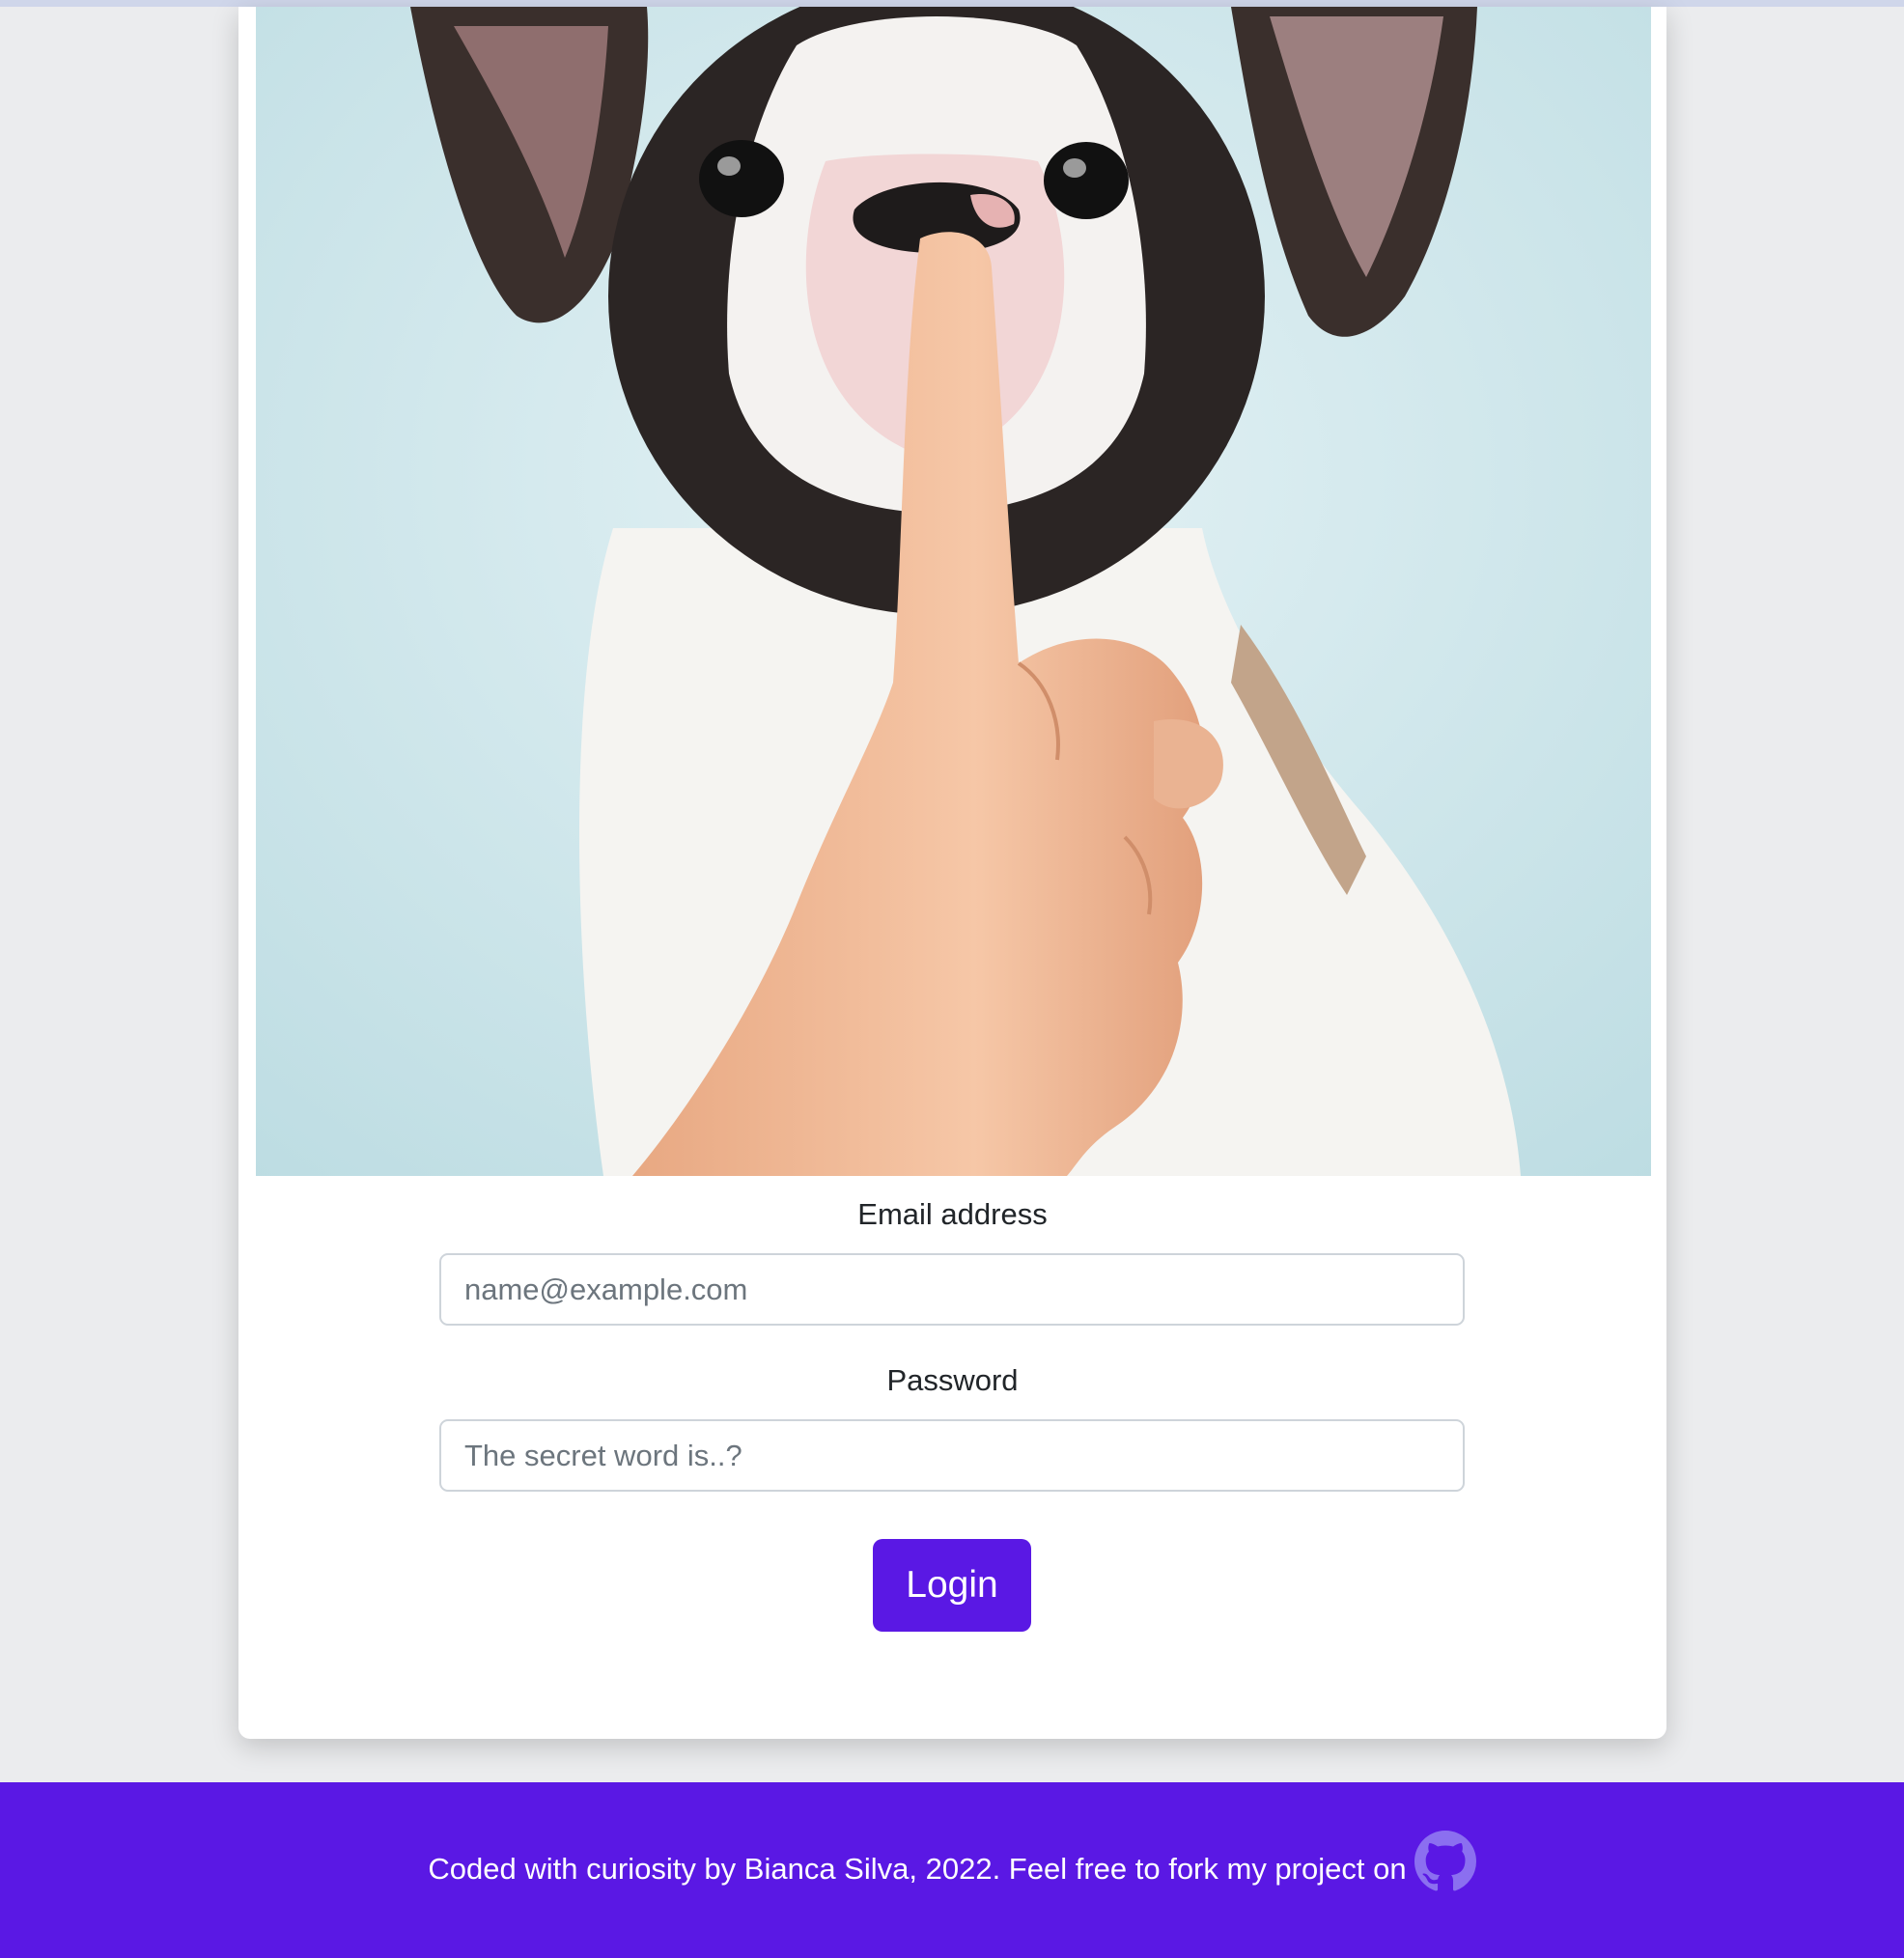  What do you see at coordinates (953, 1380) in the screenshot?
I see `password-label: Password` at bounding box center [953, 1380].